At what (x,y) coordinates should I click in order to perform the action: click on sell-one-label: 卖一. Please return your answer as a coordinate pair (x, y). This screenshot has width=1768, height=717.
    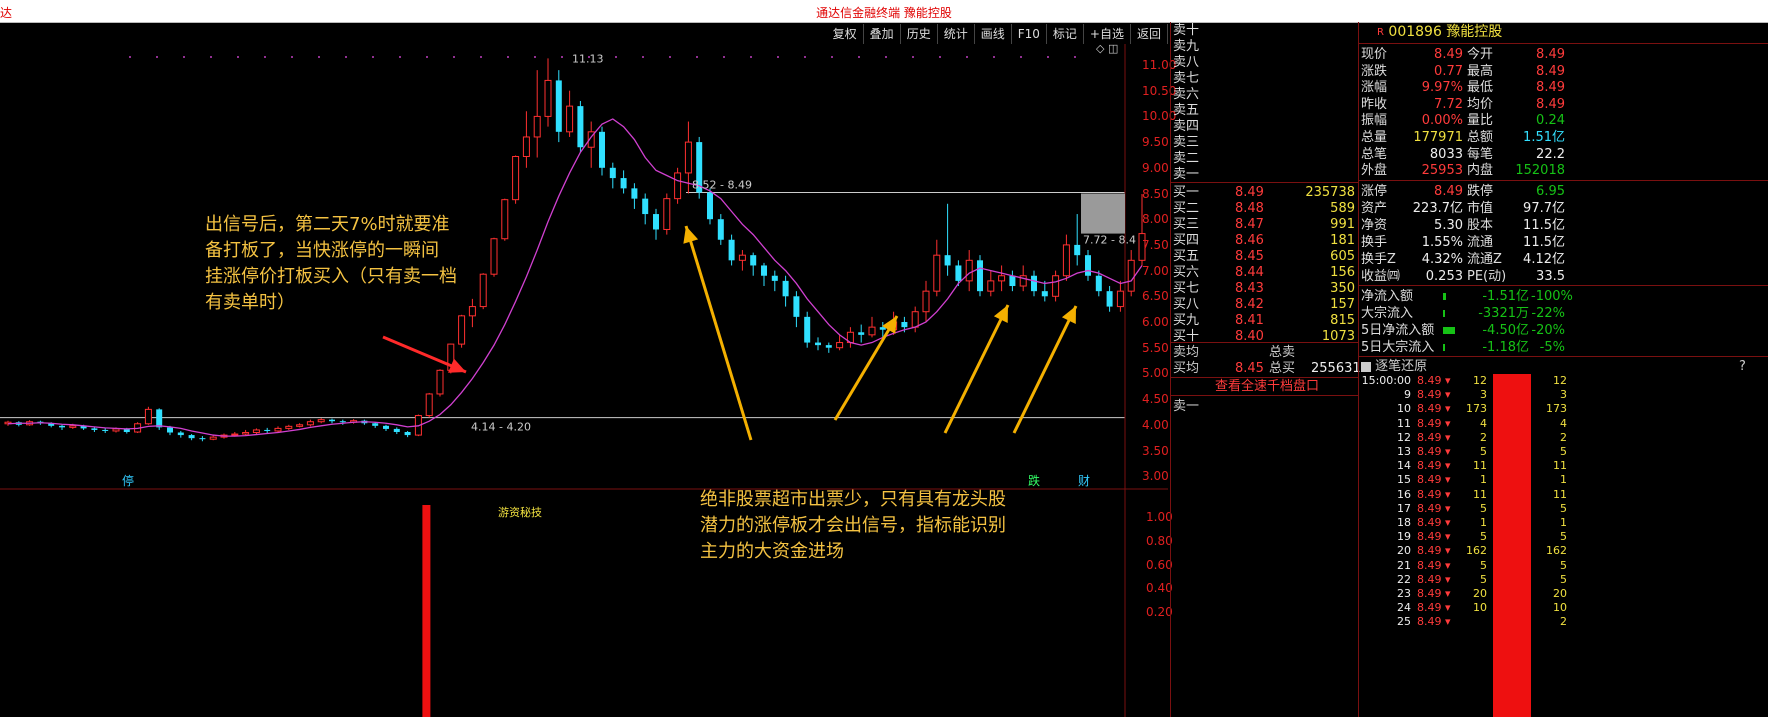
    Looking at the image, I should click on (1186, 406).